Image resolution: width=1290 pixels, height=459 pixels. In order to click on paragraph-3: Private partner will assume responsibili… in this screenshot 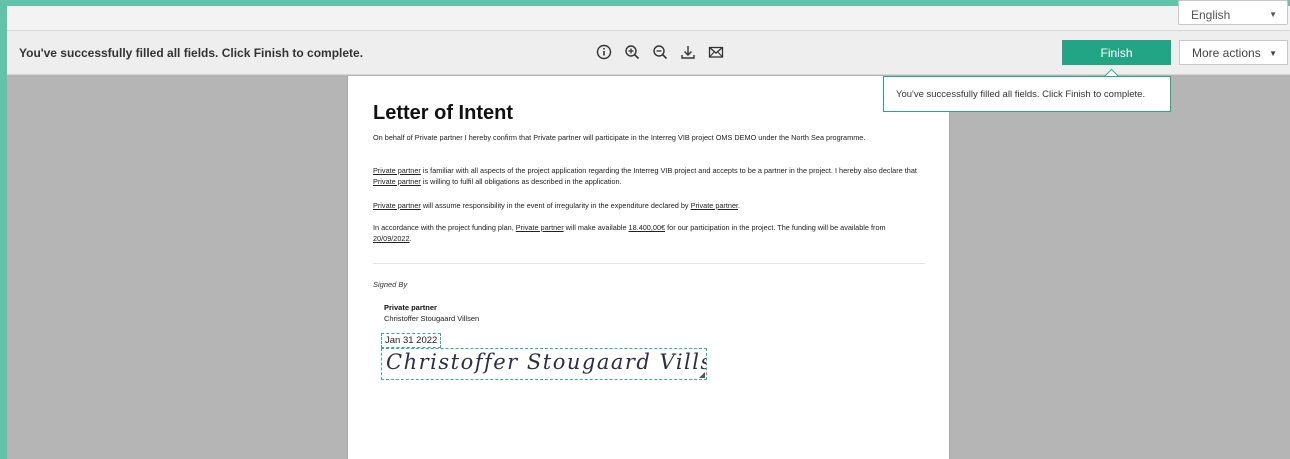, I will do `click(645, 206)`.